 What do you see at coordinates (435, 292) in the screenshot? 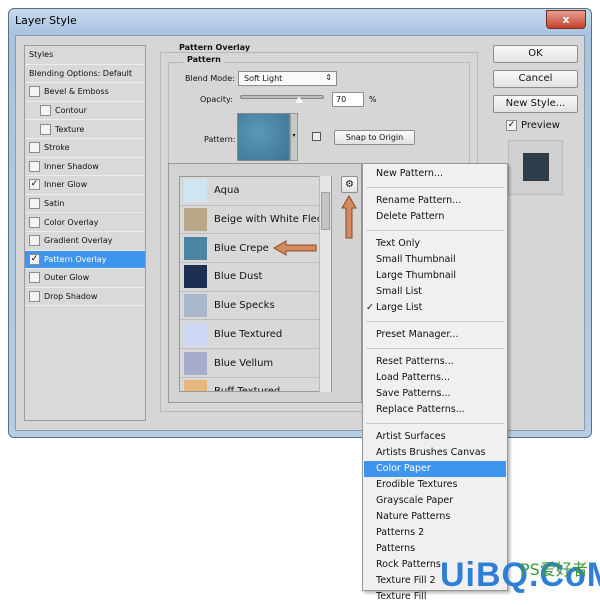
I see `menu-item: Small List` at bounding box center [435, 292].